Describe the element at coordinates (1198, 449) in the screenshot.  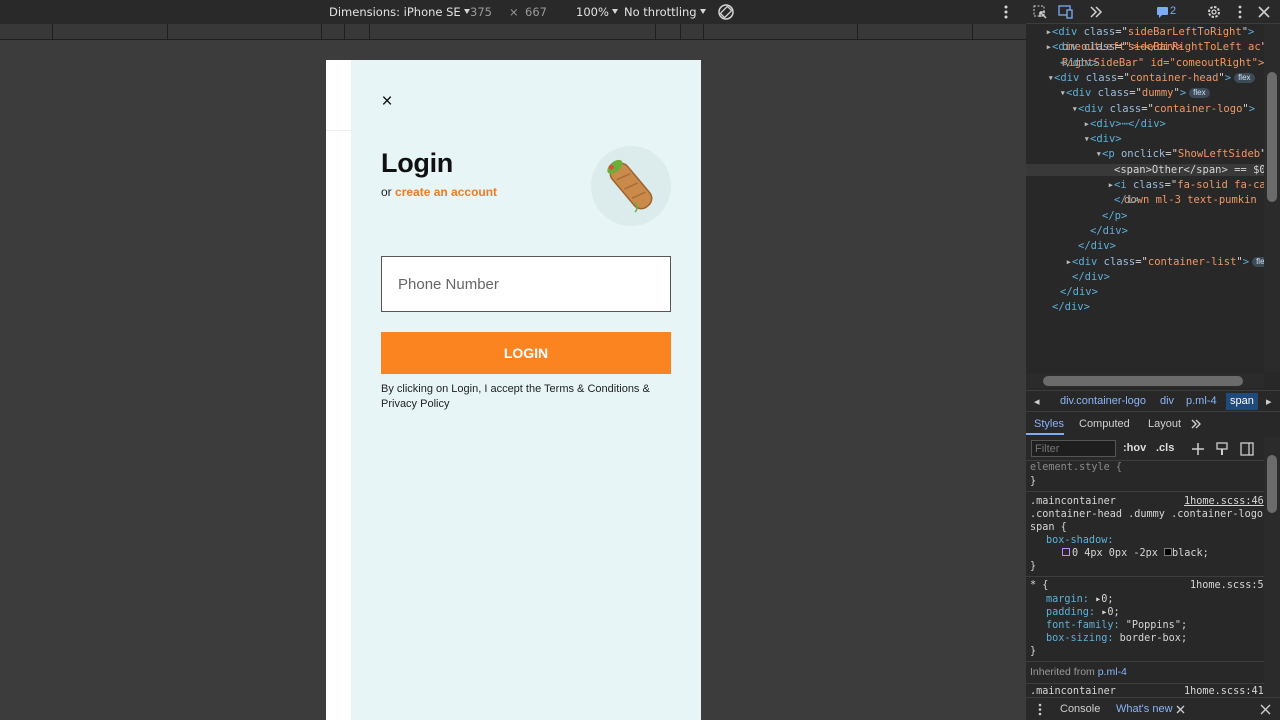
I see `add-rule-icon` at that location.